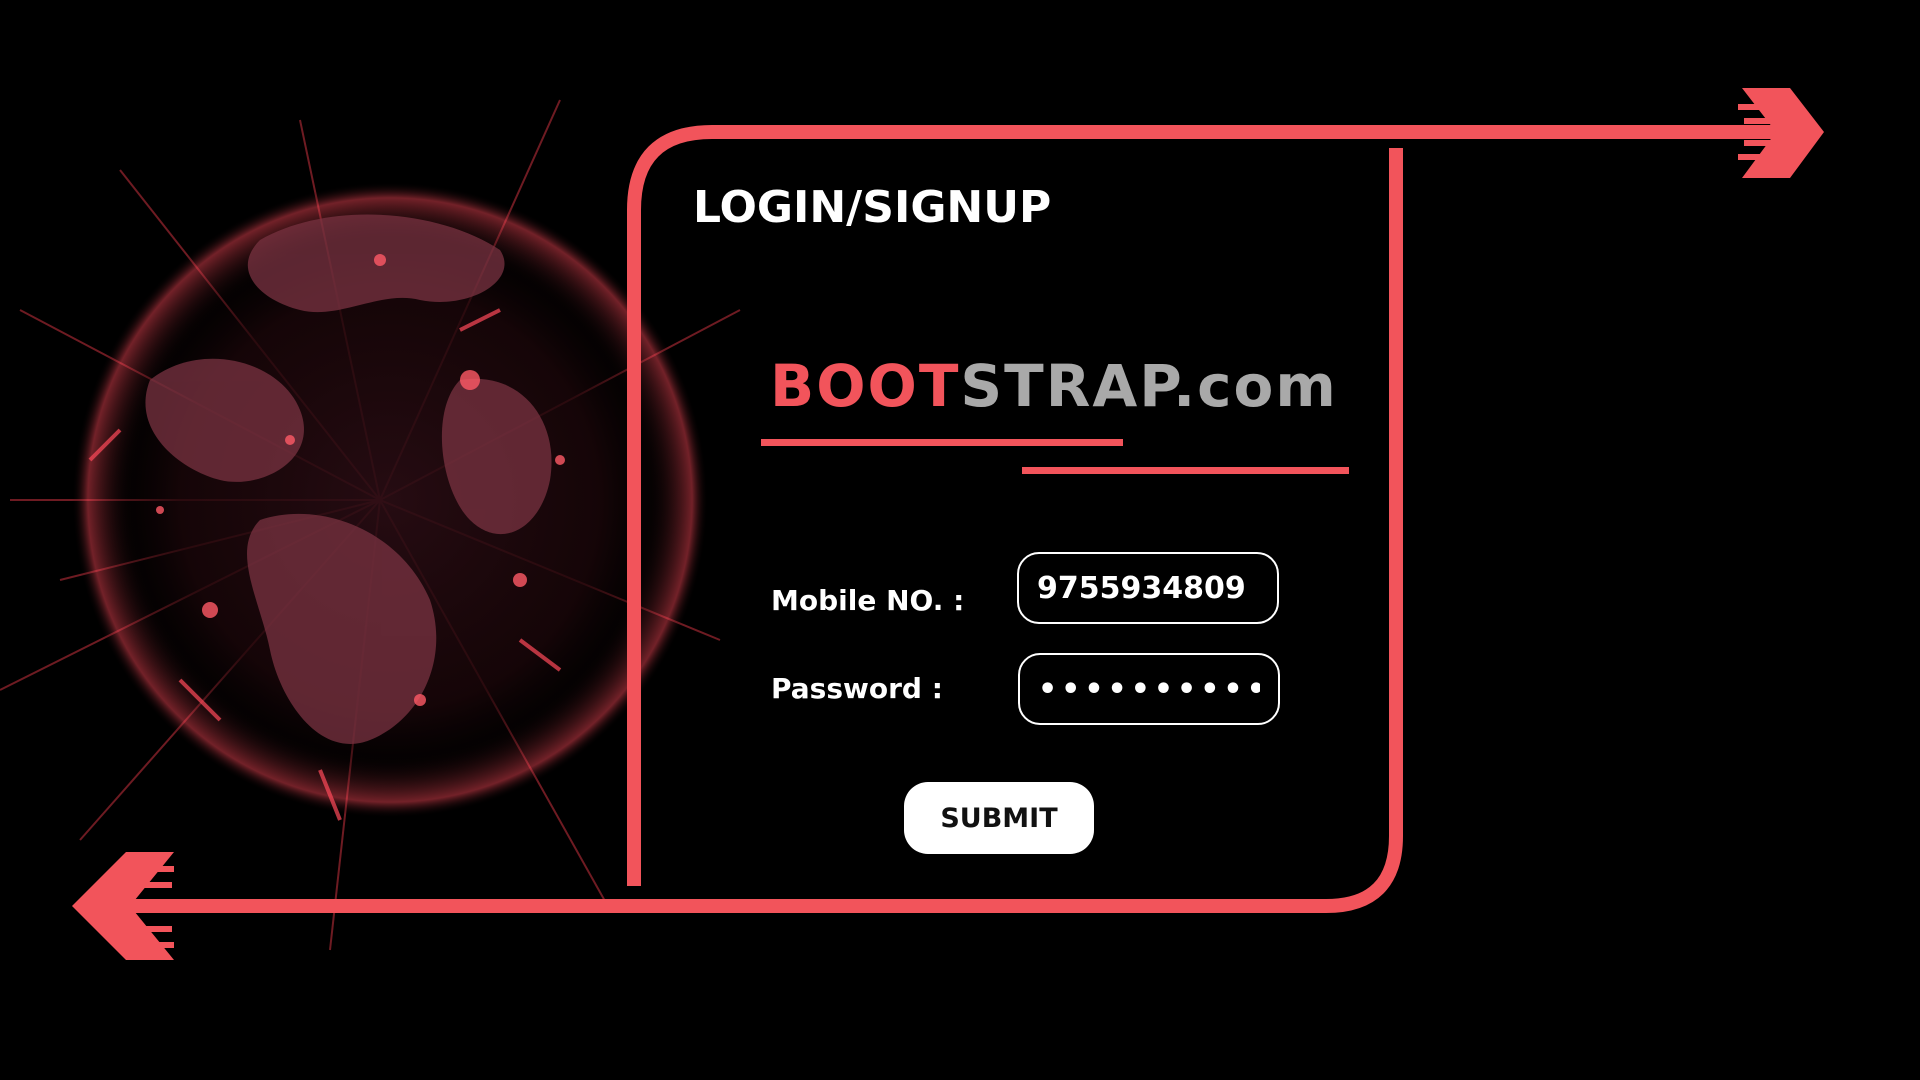 This screenshot has height=1080, width=1920. Describe the element at coordinates (1185, 470) in the screenshot. I see `logo-underline-offset` at that location.